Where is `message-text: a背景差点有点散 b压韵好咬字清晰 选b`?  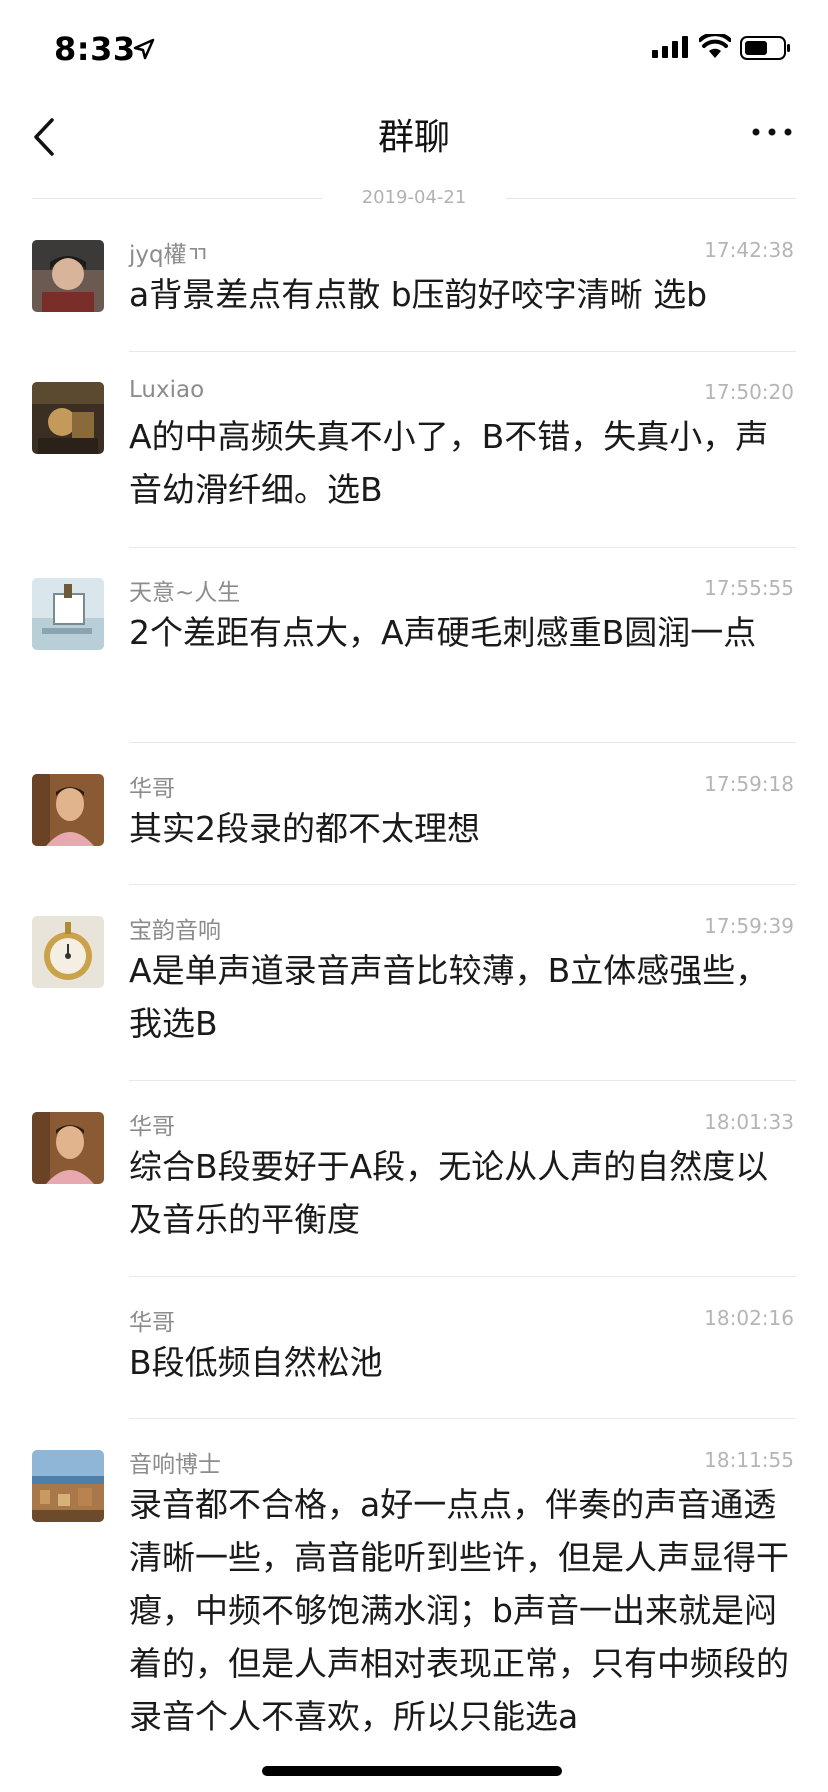 message-text: a背景差点有点散 b压韵好咬字清晰 选b is located at coordinates (418, 294).